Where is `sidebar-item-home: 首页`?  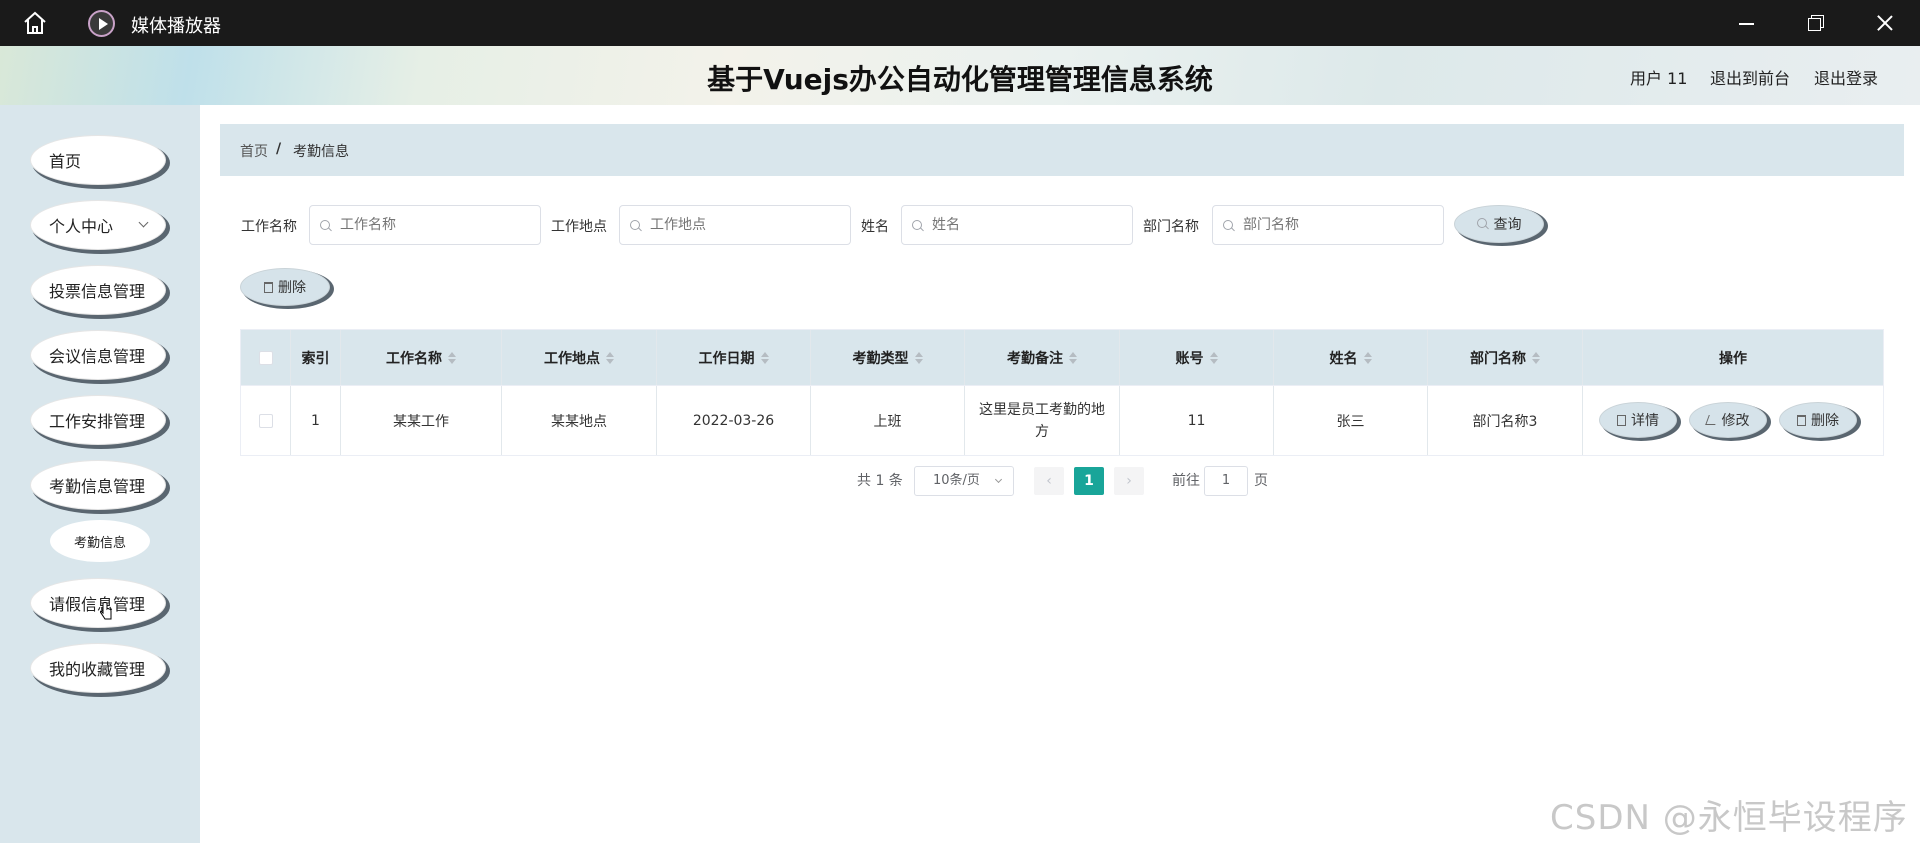
sidebar-item-home: 首页 is located at coordinates (98, 160).